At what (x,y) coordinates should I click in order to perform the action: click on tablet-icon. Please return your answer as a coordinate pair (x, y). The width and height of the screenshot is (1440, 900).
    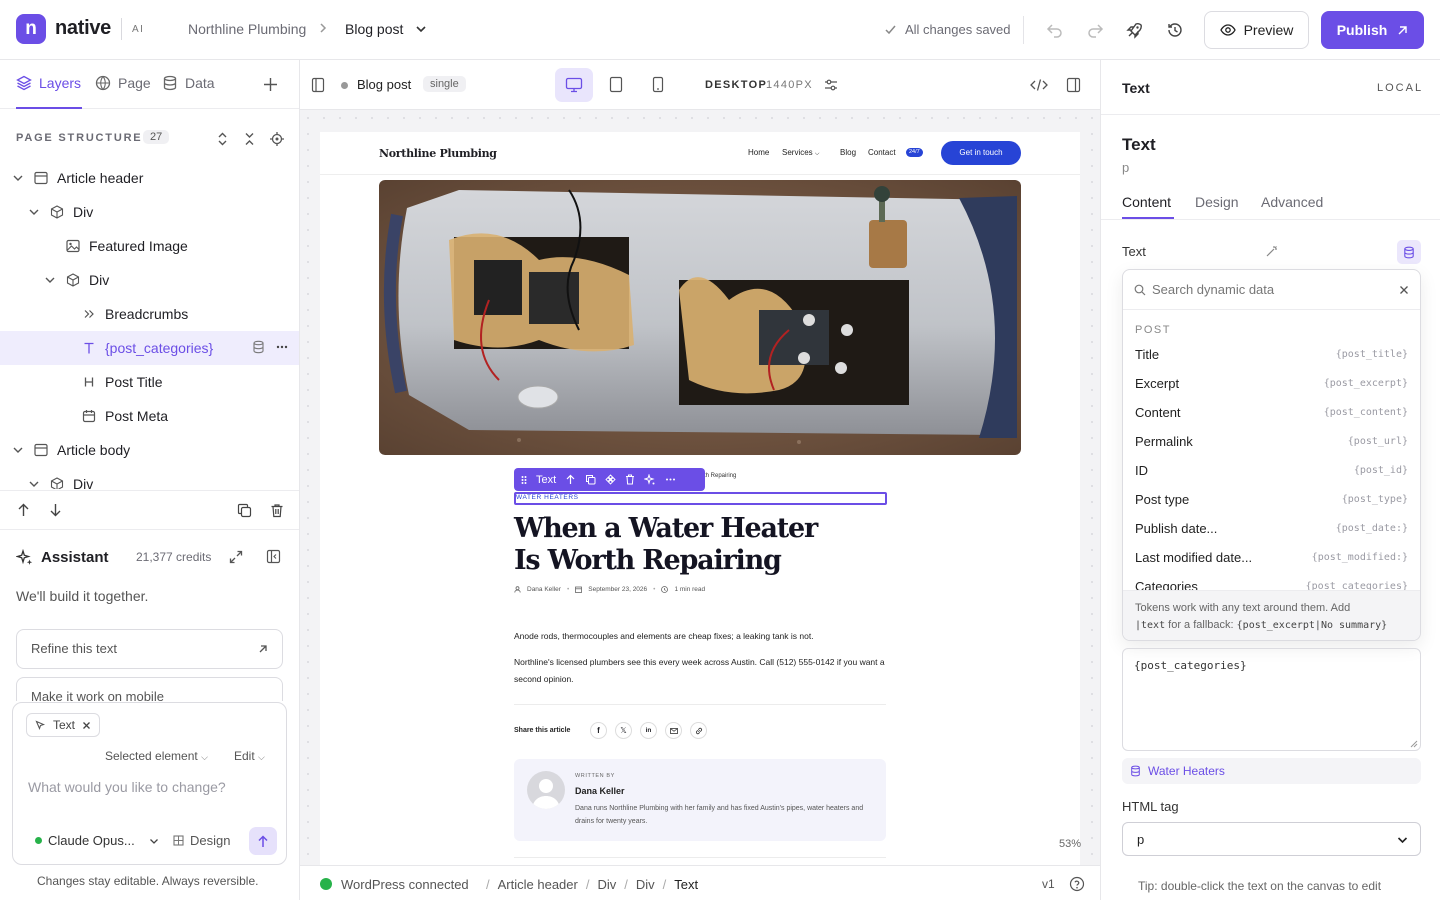
    Looking at the image, I should click on (616, 84).